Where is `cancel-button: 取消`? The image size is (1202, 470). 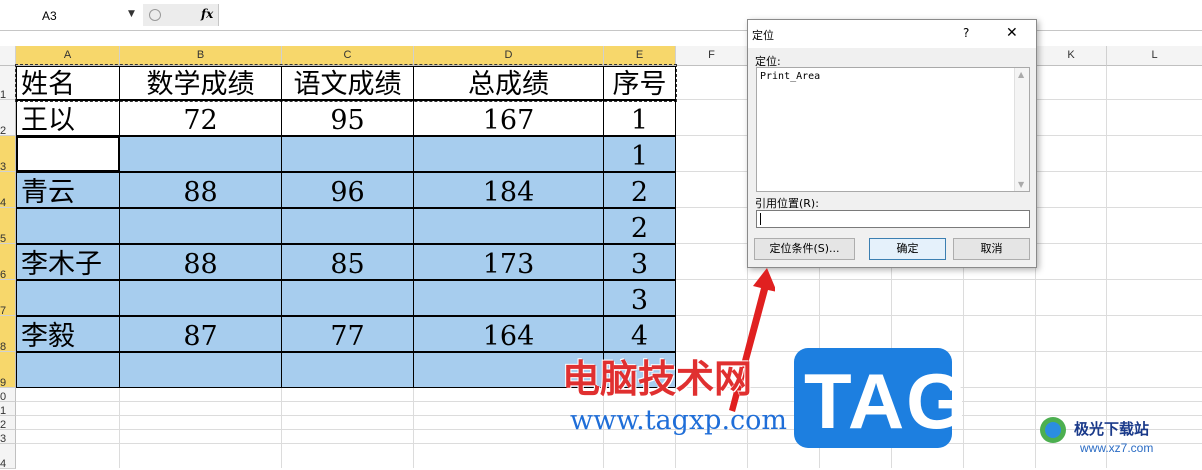 cancel-button: 取消 is located at coordinates (991, 249).